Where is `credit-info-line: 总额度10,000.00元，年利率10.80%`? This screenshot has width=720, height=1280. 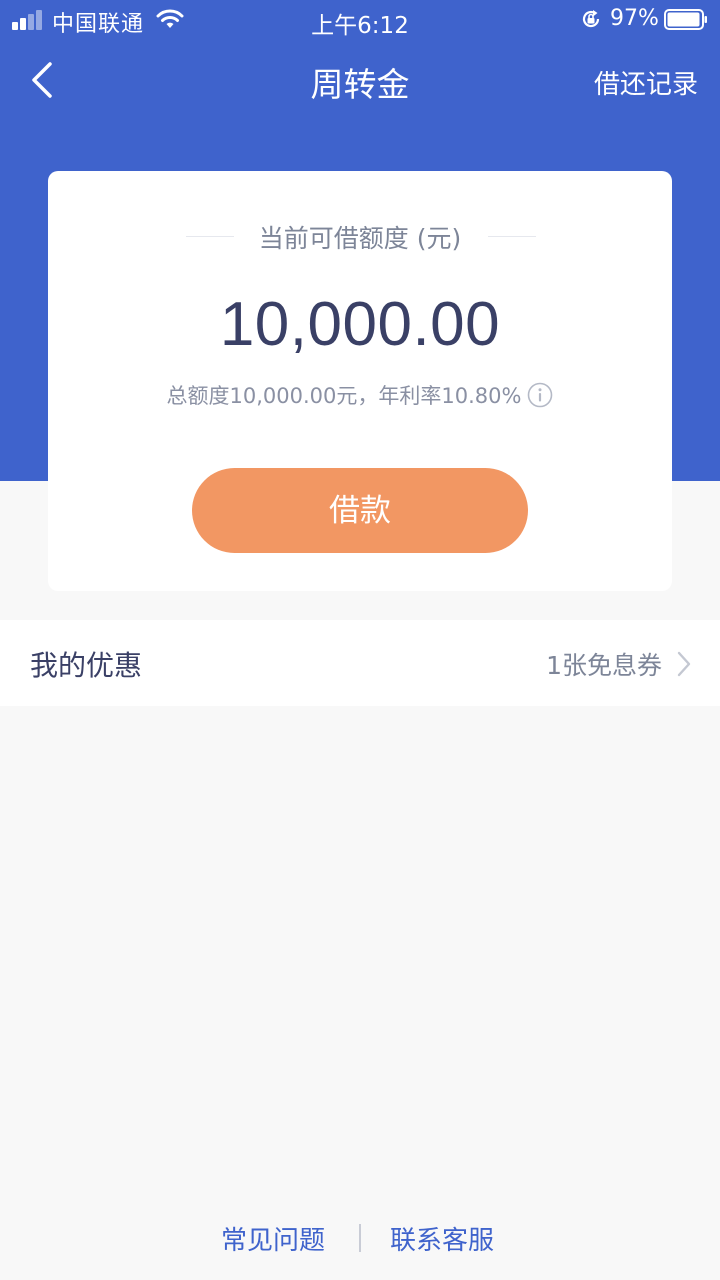 credit-info-line: 总额度10,000.00元，年利率10.80% is located at coordinates (360, 395).